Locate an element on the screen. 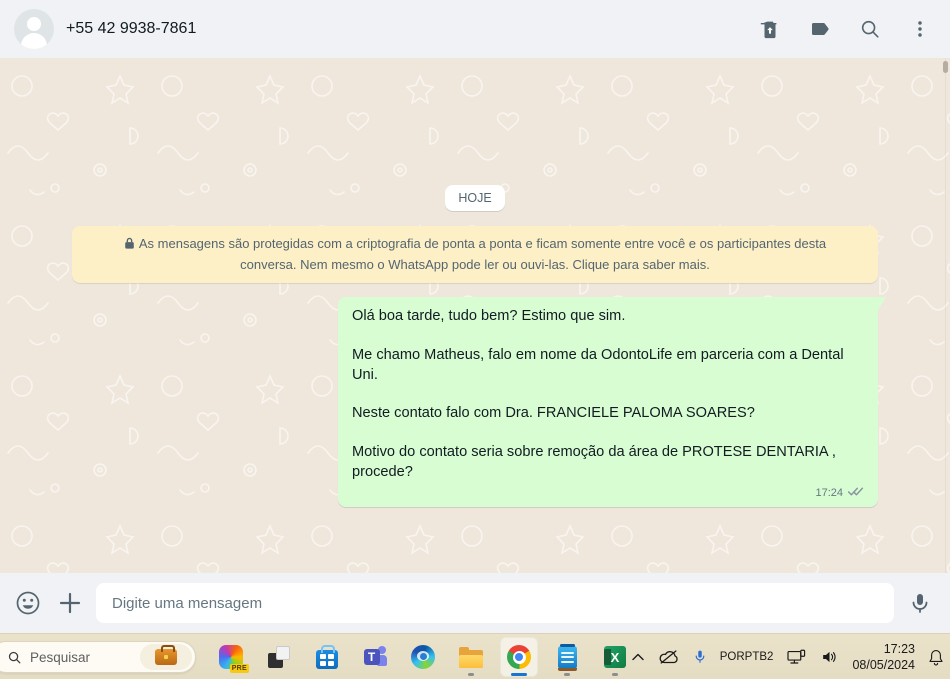 The image size is (950, 679). teams-icon: T is located at coordinates (375, 657).